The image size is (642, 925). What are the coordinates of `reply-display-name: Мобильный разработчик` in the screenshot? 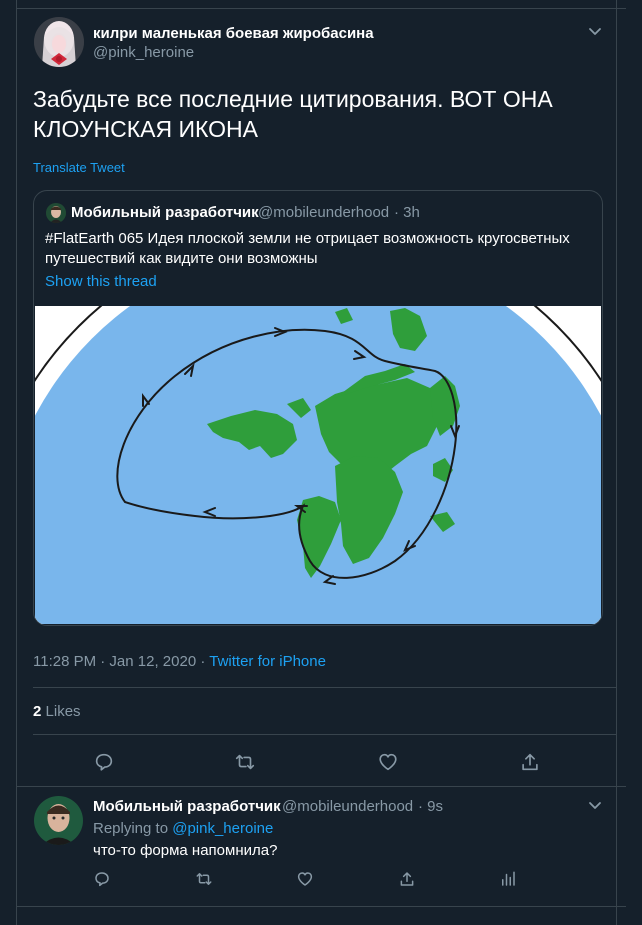 It's located at (187, 806).